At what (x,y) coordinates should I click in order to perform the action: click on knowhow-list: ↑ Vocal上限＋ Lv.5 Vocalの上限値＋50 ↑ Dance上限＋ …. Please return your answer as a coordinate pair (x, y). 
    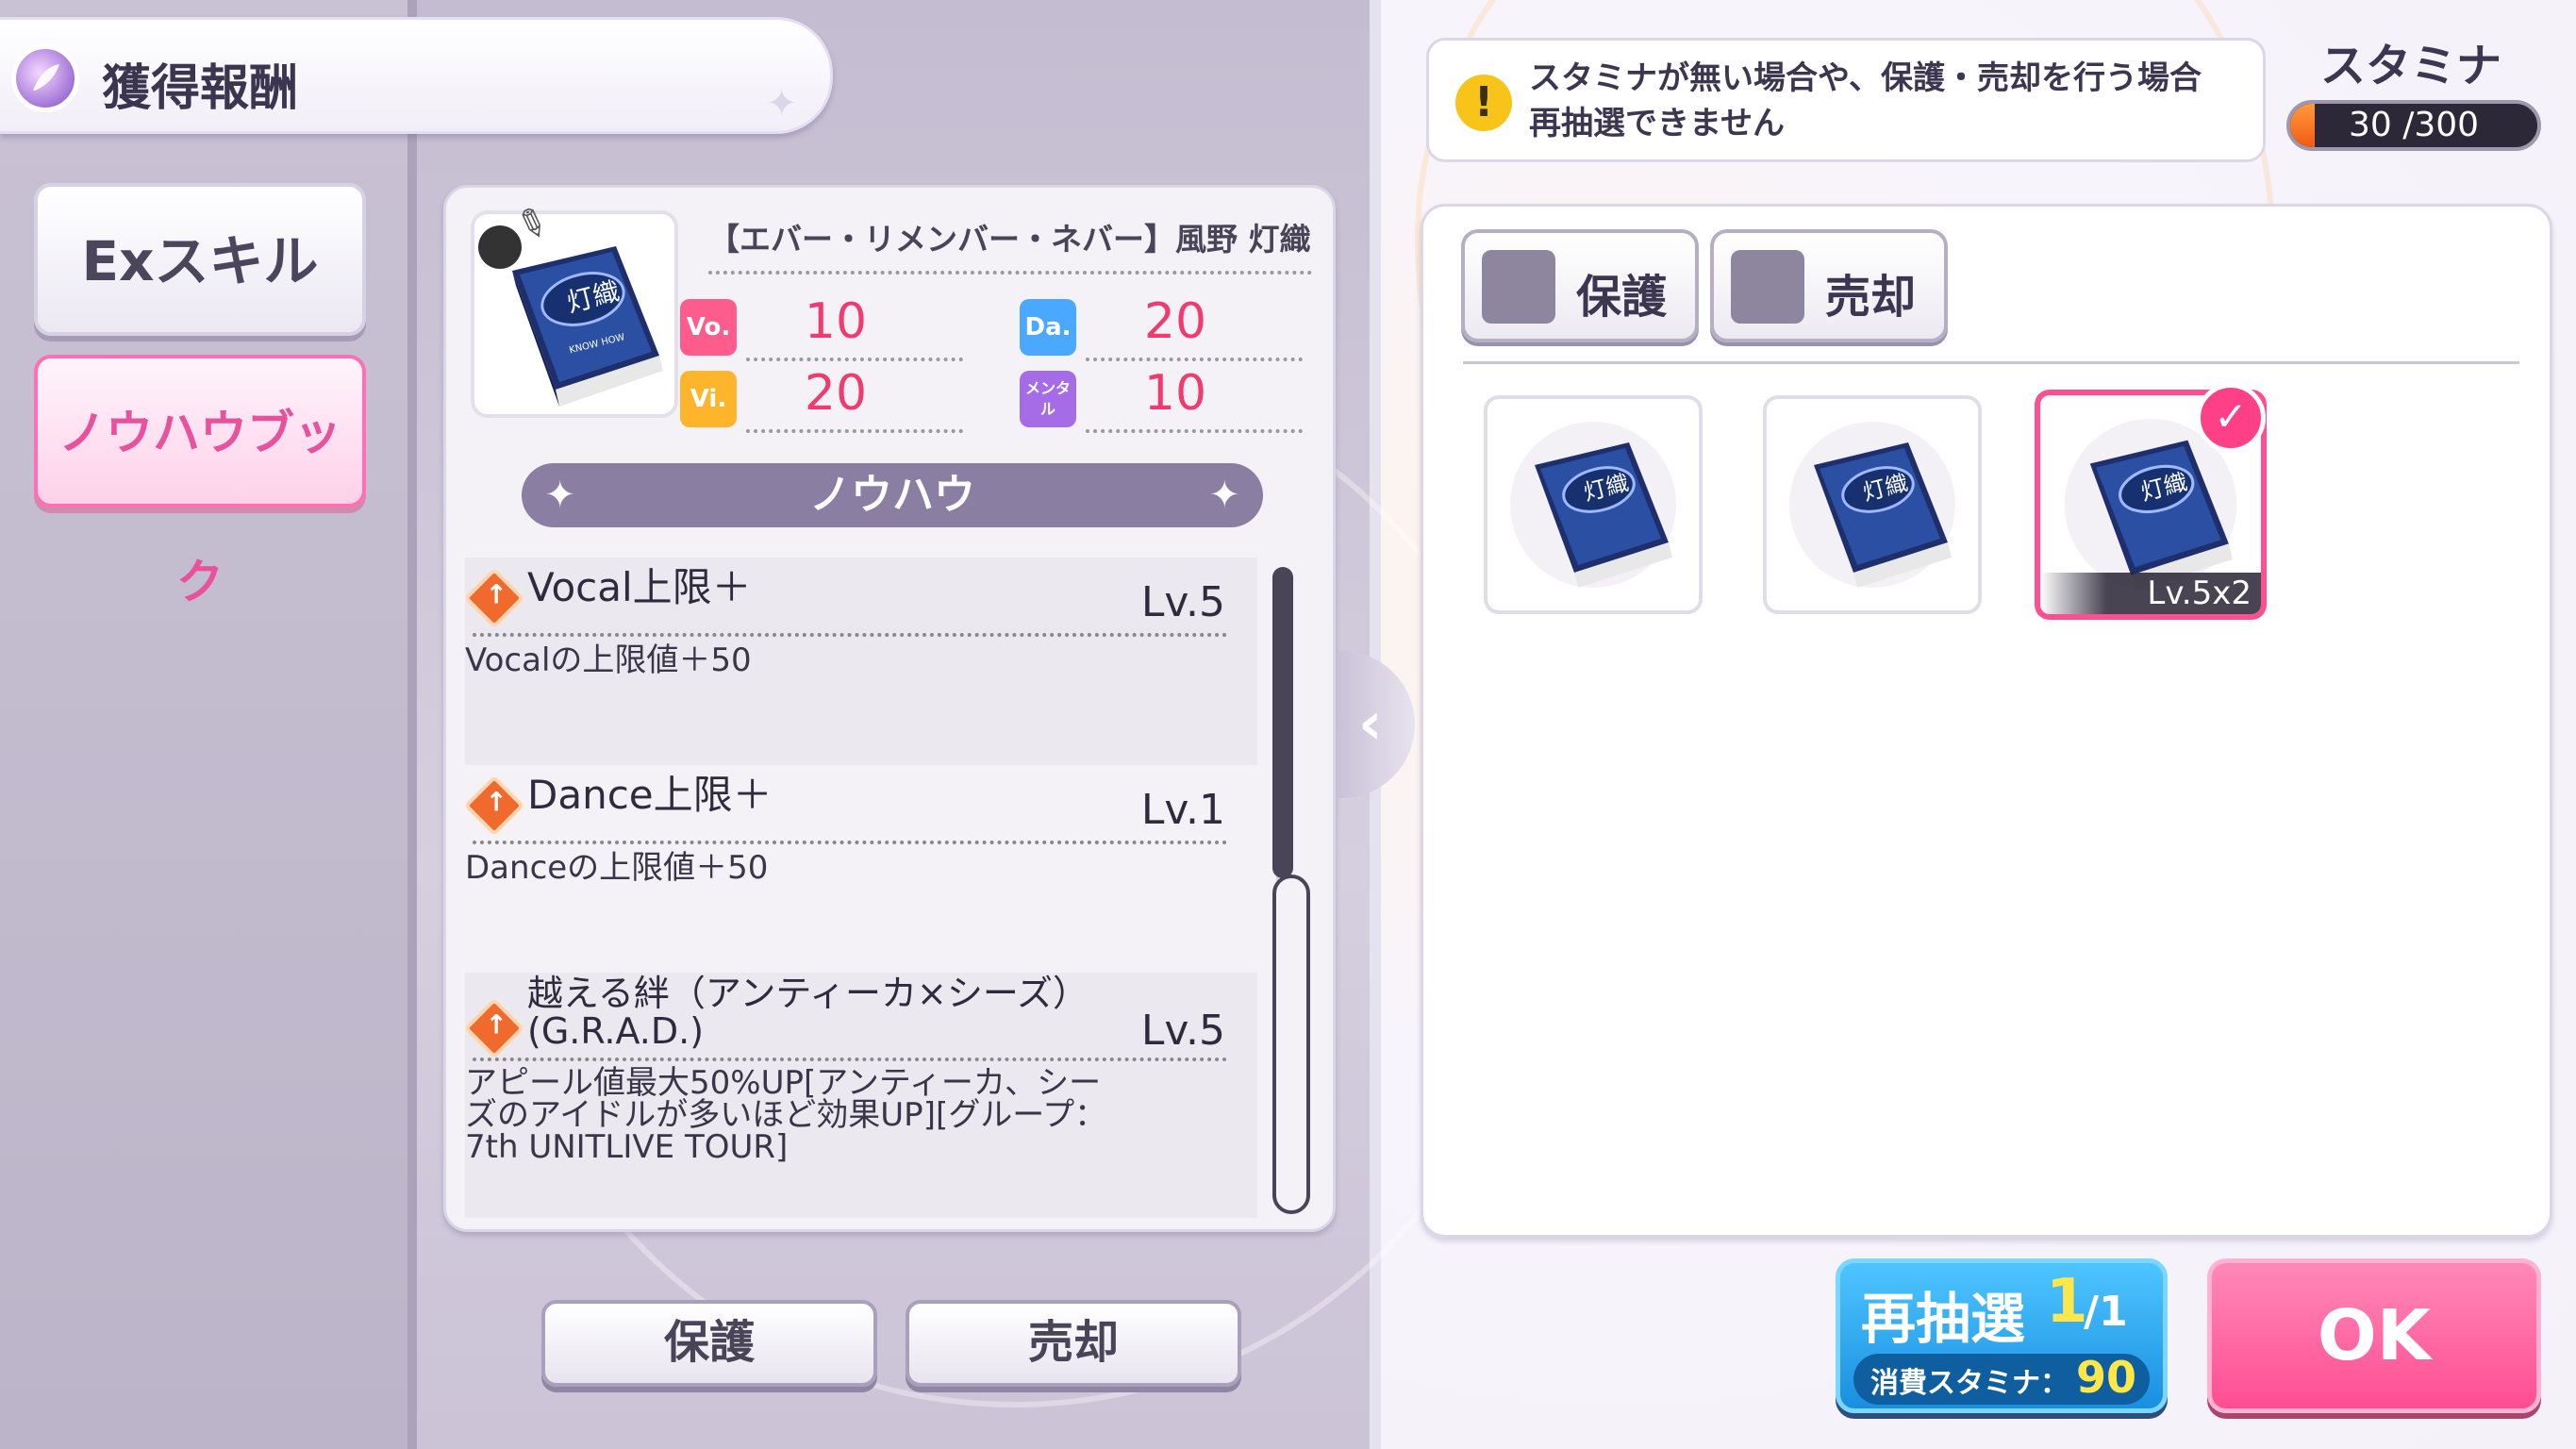
    Looking at the image, I should click on (870, 888).